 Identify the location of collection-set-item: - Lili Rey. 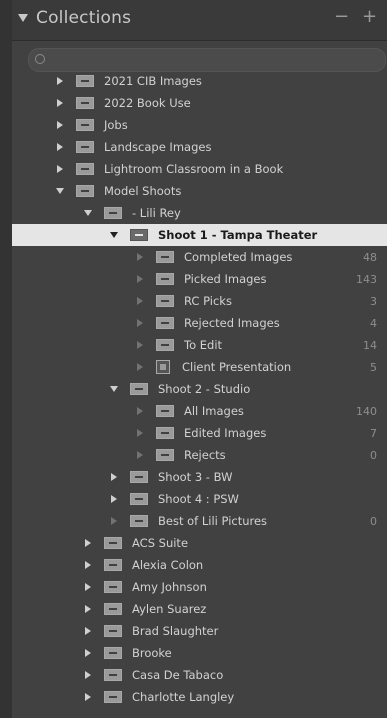
(199, 213).